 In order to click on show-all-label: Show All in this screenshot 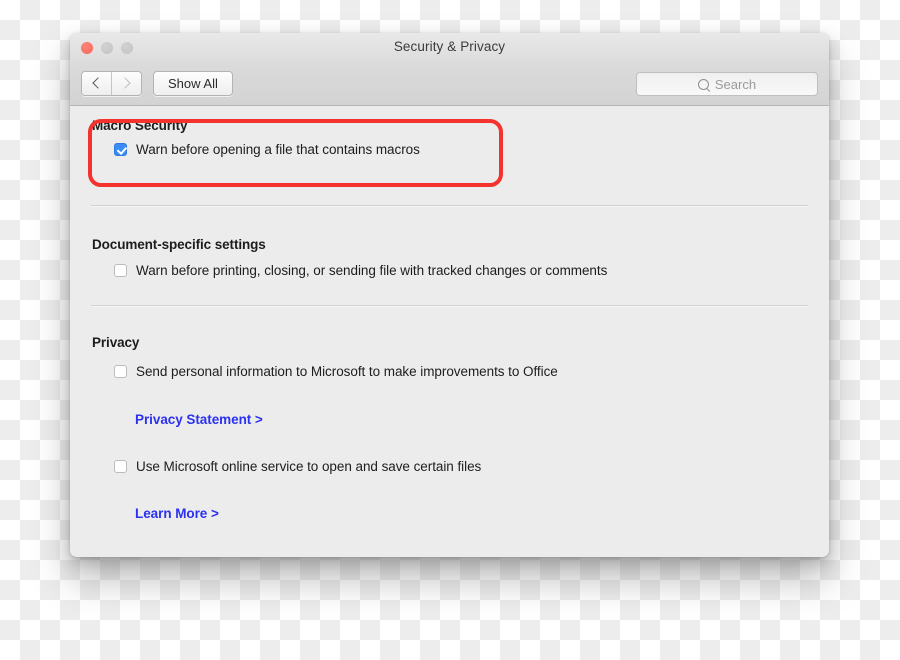, I will do `click(193, 83)`.